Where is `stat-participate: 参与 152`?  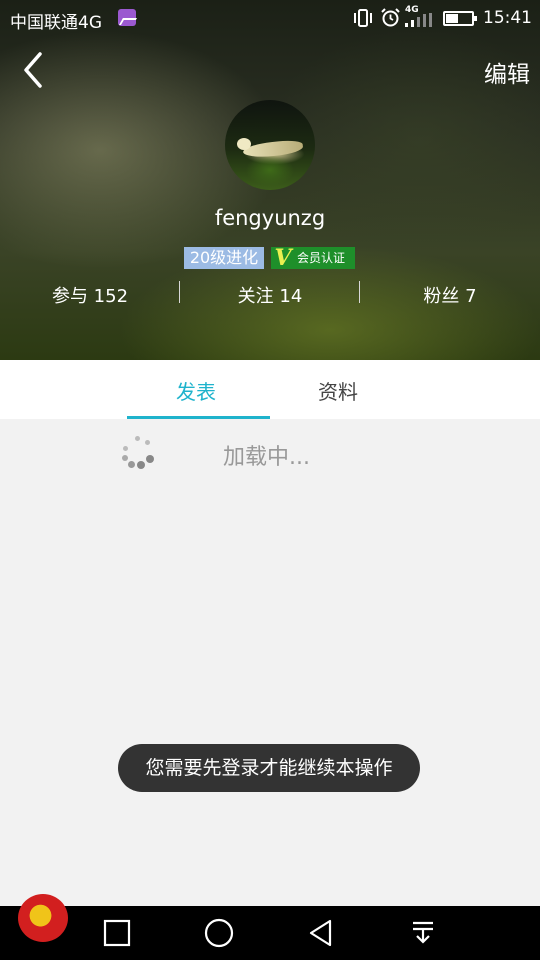 stat-participate: 参与 152 is located at coordinates (90, 295).